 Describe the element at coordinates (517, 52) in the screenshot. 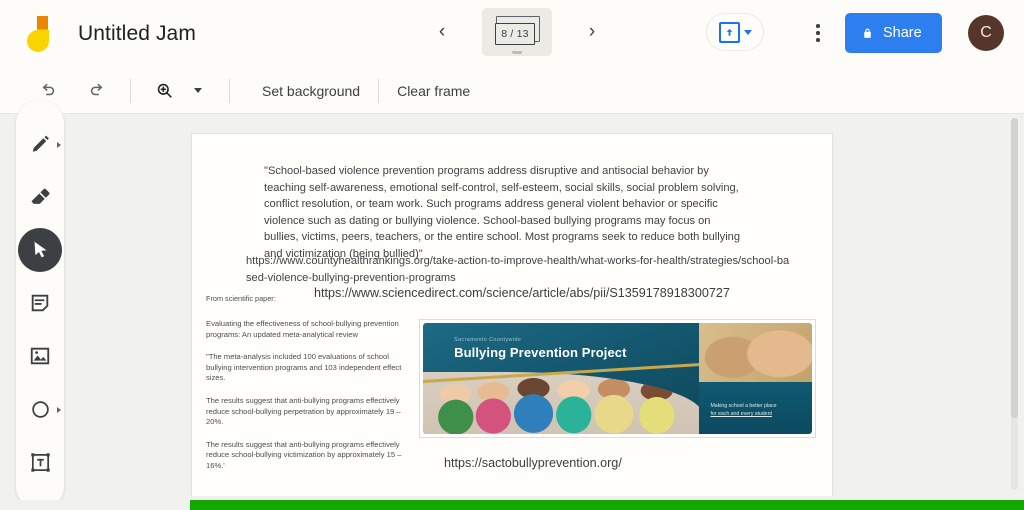

I see `frame-stand-icon` at that location.